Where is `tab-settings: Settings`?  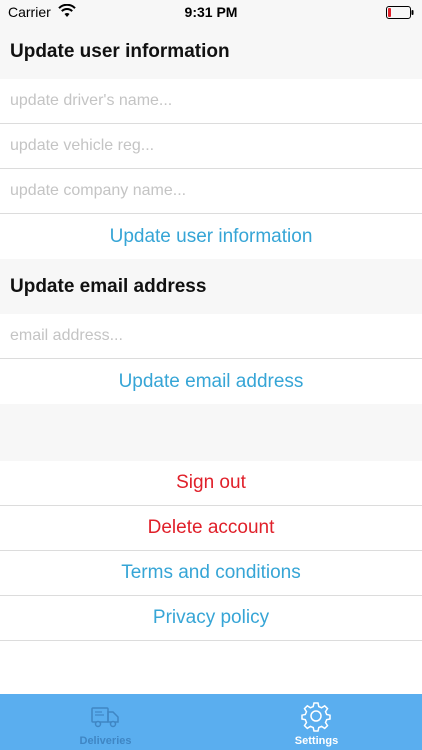
tab-settings: Settings is located at coordinates (316, 722).